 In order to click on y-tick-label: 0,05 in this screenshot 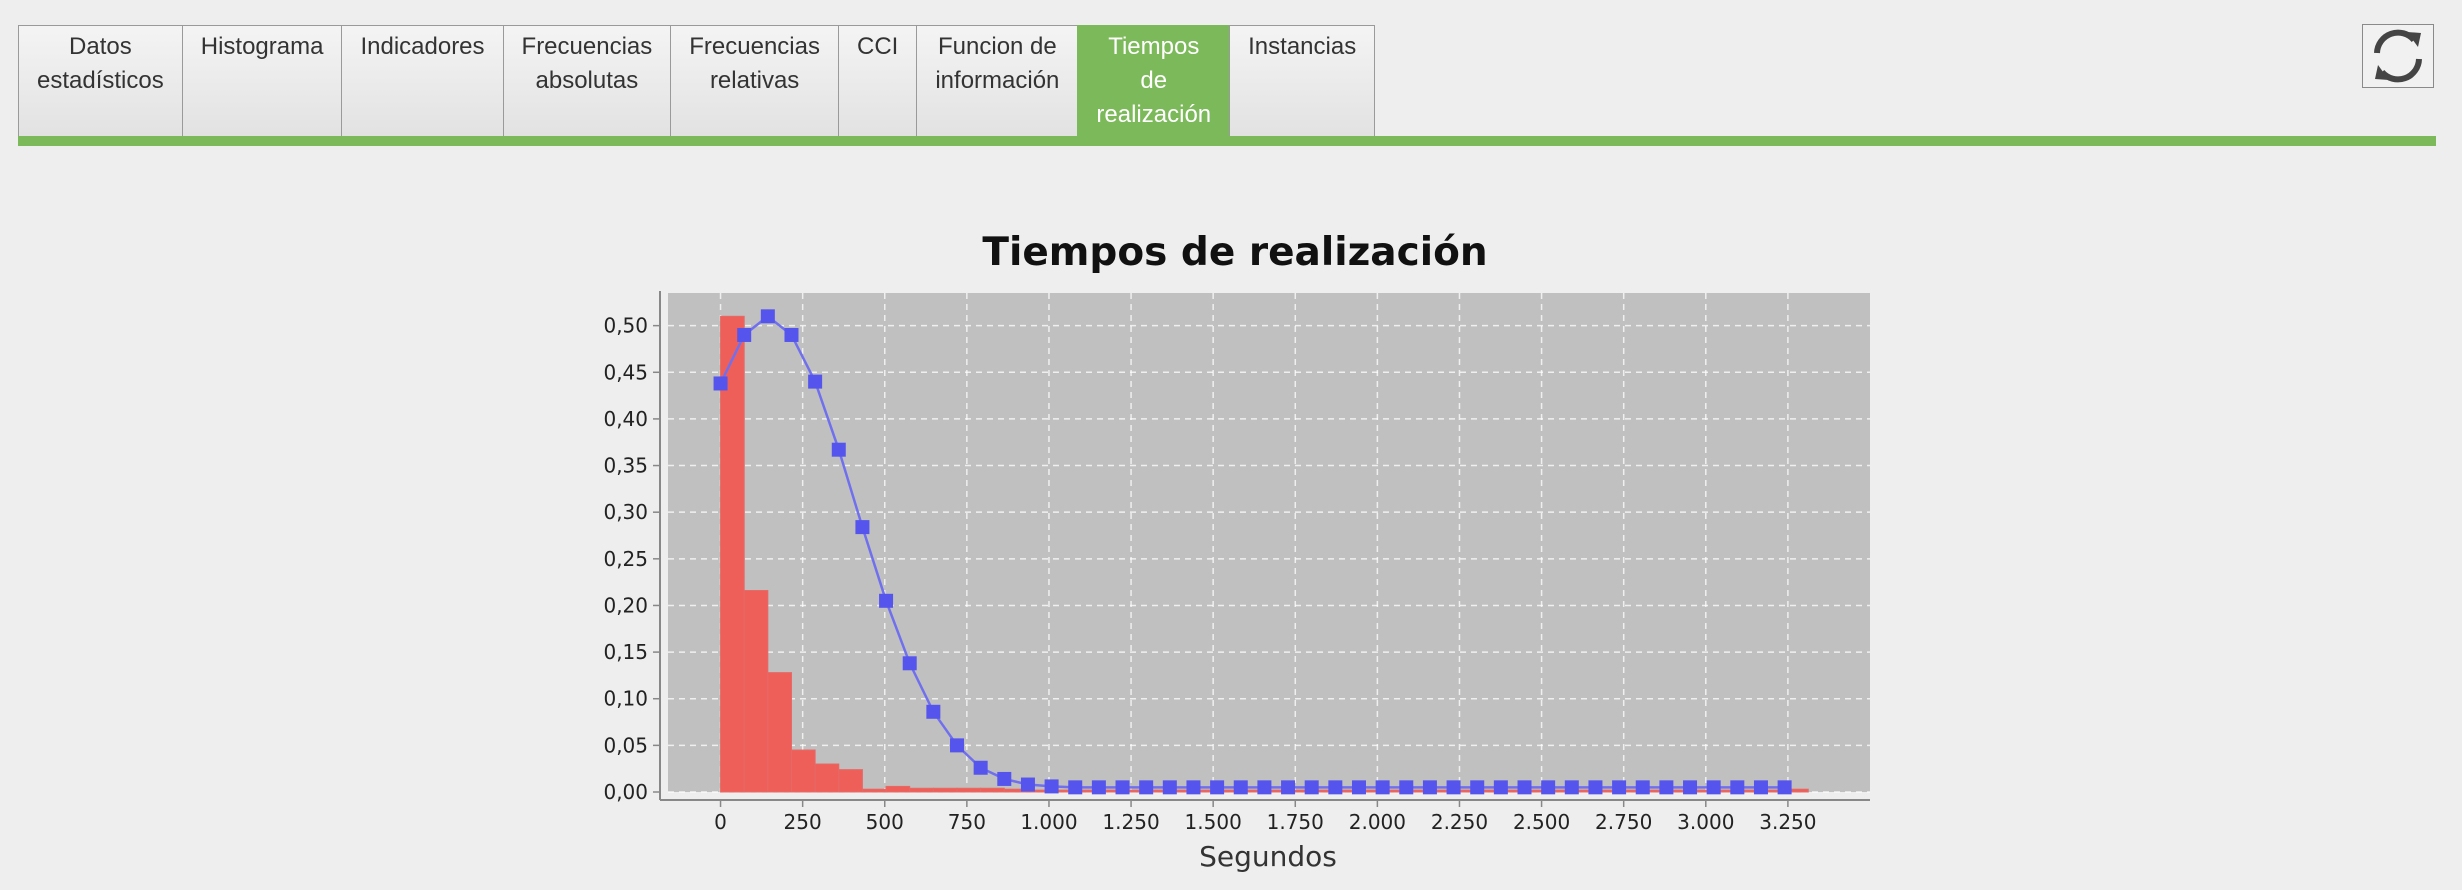, I will do `click(625, 745)`.